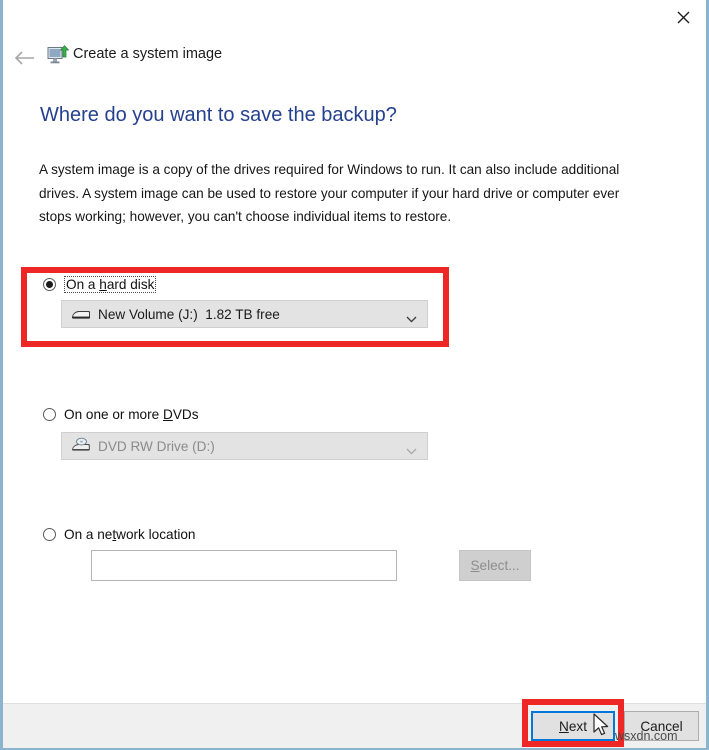 The width and height of the screenshot is (709, 750). Describe the element at coordinates (25, 58) in the screenshot. I see `back-arrow-icon` at that location.